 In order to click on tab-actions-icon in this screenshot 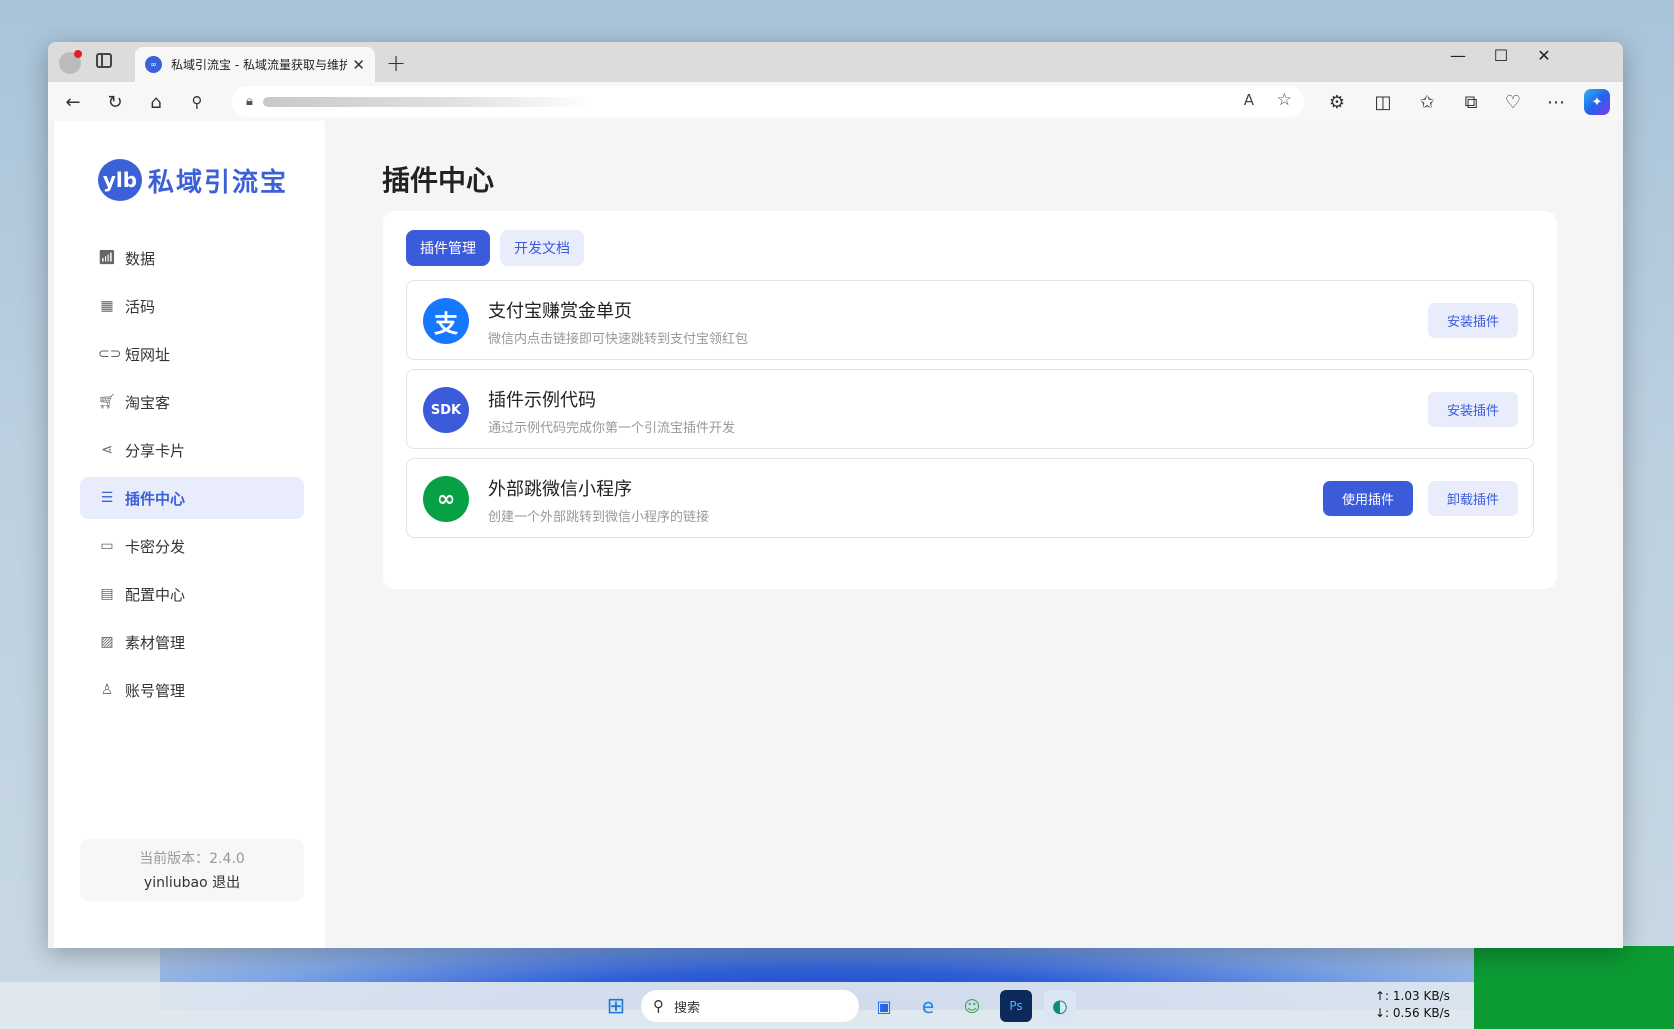, I will do `click(104, 60)`.